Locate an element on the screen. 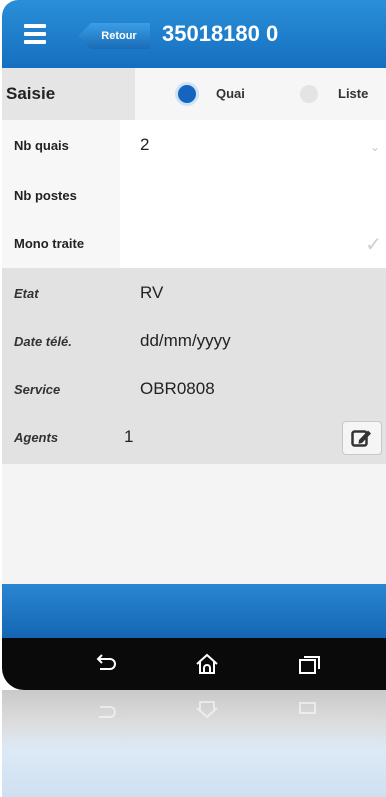 This screenshot has height=797, width=386. agents-value: 1 is located at coordinates (129, 436).